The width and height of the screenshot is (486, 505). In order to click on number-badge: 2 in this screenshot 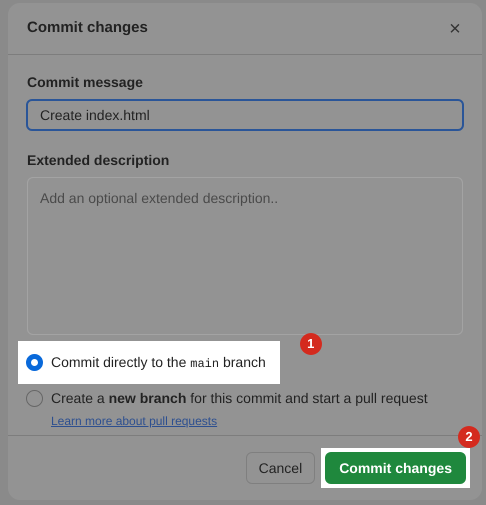, I will do `click(469, 437)`.